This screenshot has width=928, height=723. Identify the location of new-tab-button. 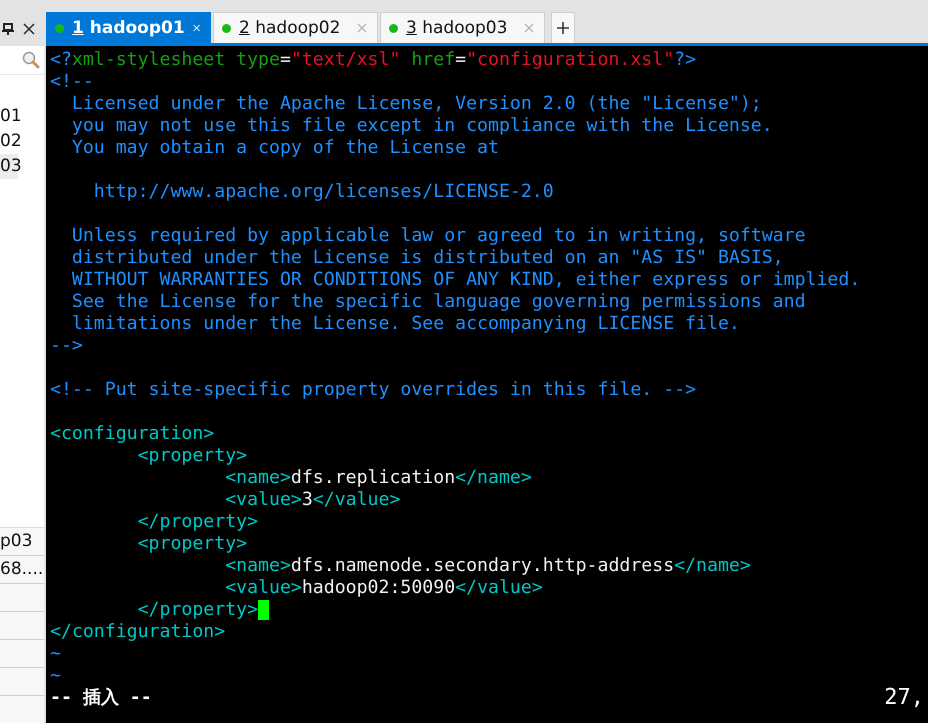
(563, 27).